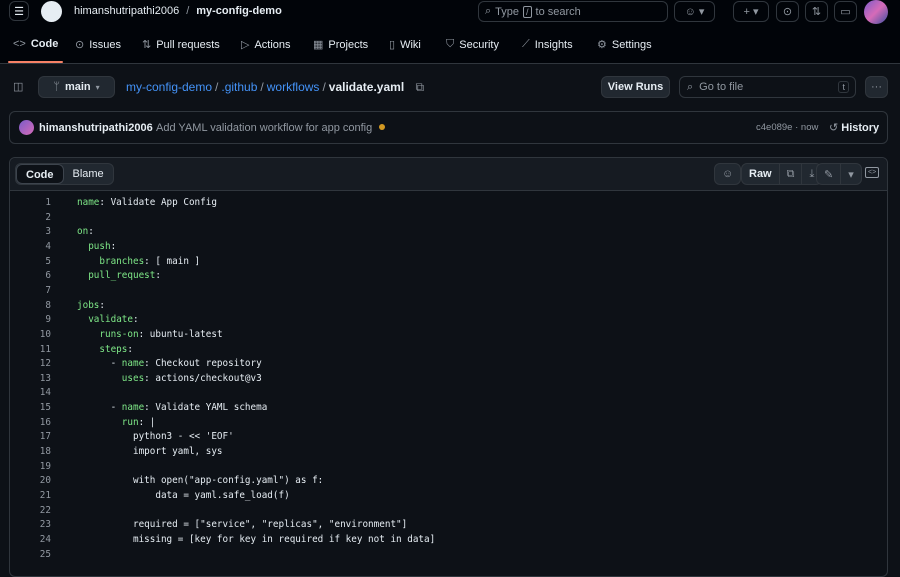 This screenshot has width=900, height=577. What do you see at coordinates (30, 467) in the screenshot?
I see `line-number: 19` at bounding box center [30, 467].